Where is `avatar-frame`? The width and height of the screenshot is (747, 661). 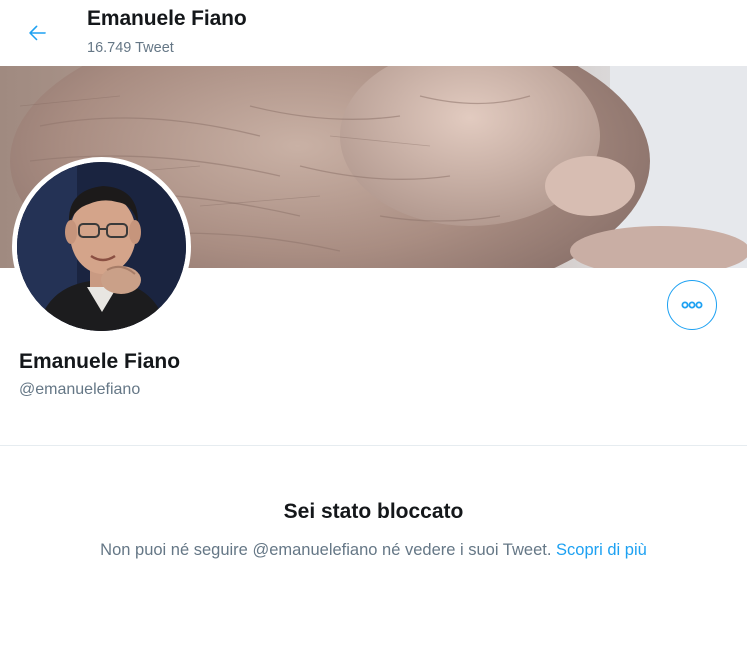 avatar-frame is located at coordinates (101, 246).